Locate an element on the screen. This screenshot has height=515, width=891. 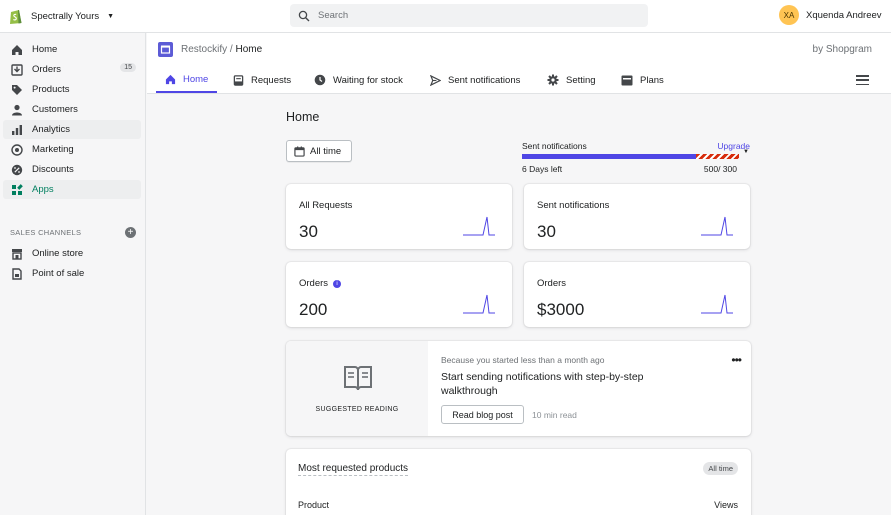
breadcrumb-current: Home is located at coordinates (249, 49).